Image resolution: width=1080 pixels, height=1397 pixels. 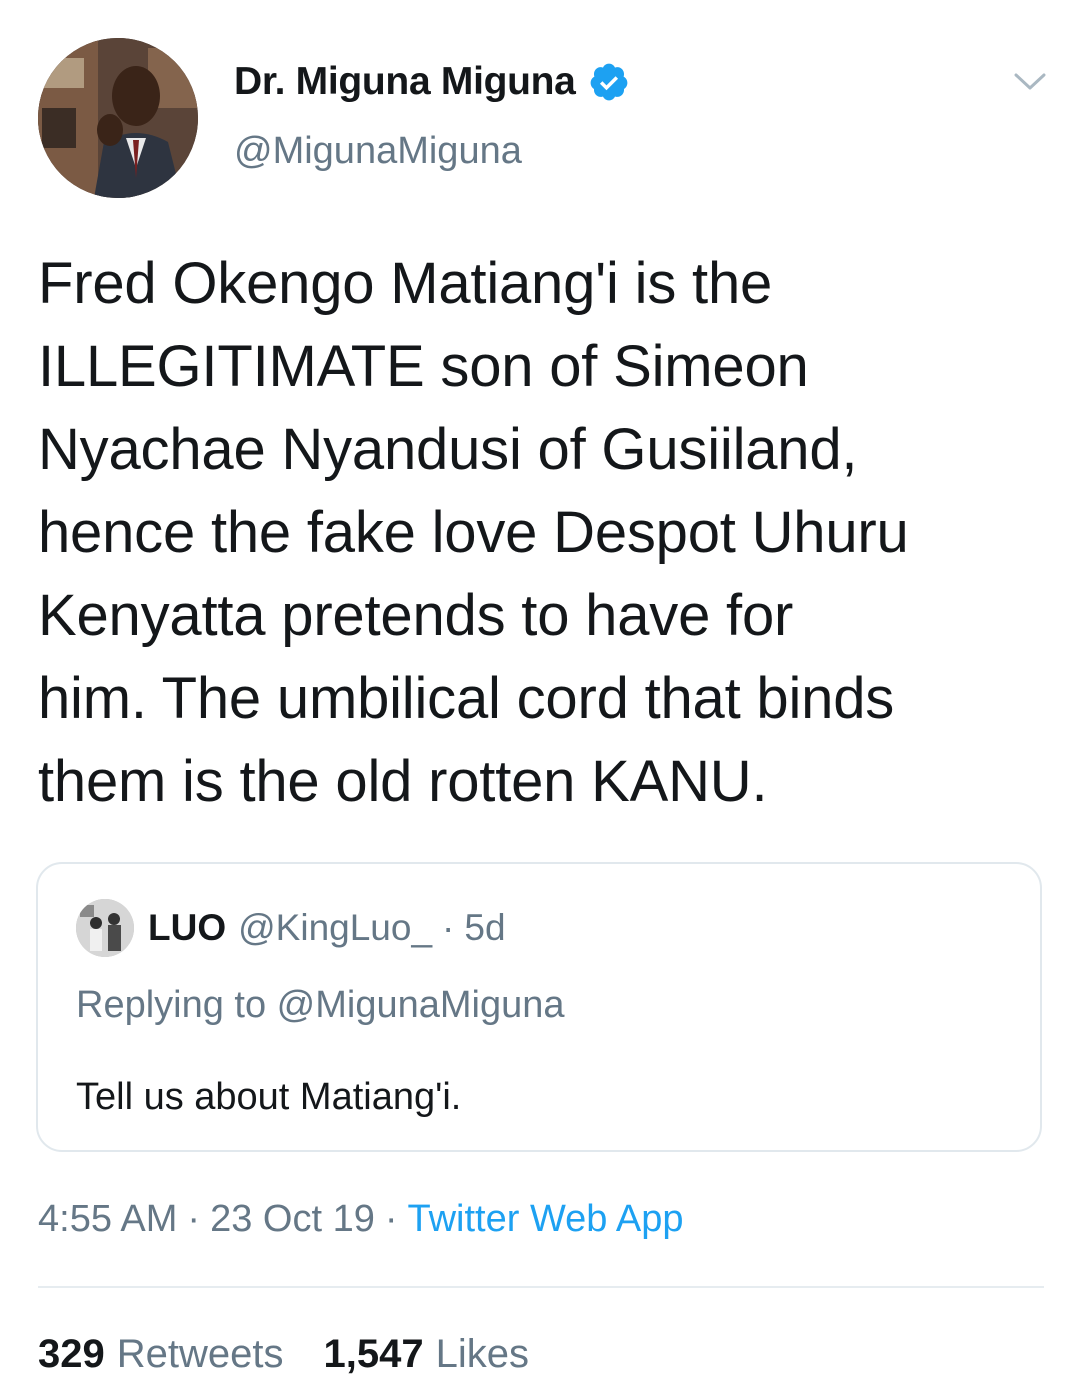 What do you see at coordinates (71, 1354) in the screenshot?
I see `retweets-count: 329` at bounding box center [71, 1354].